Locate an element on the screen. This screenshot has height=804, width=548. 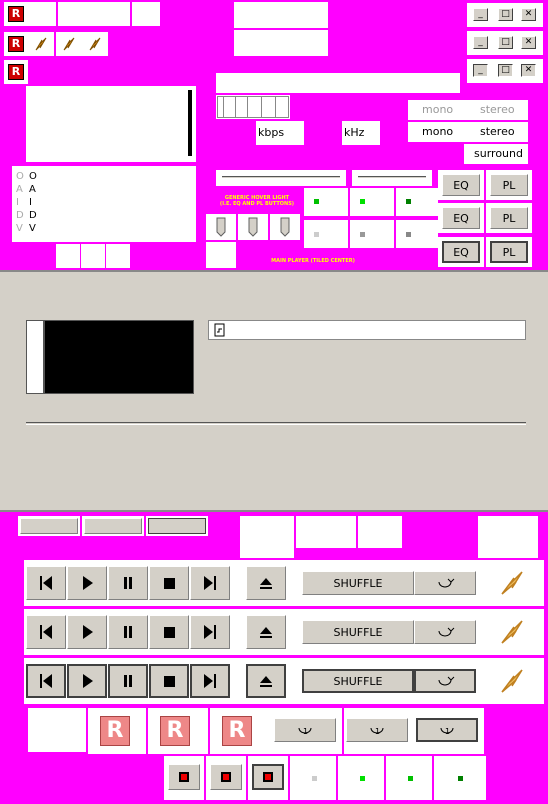
channel-letter: A is located at coordinates (19, 189).